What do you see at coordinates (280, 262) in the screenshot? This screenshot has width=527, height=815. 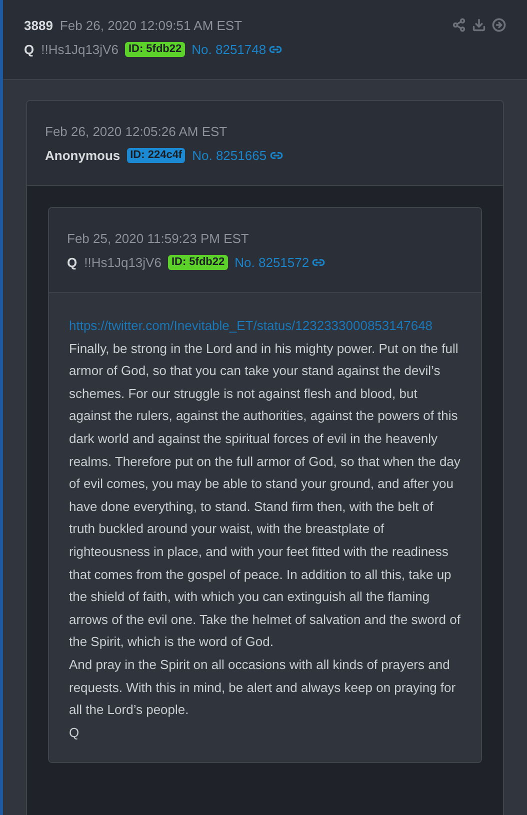 I see `post-number-link: No. 8251572` at bounding box center [280, 262].